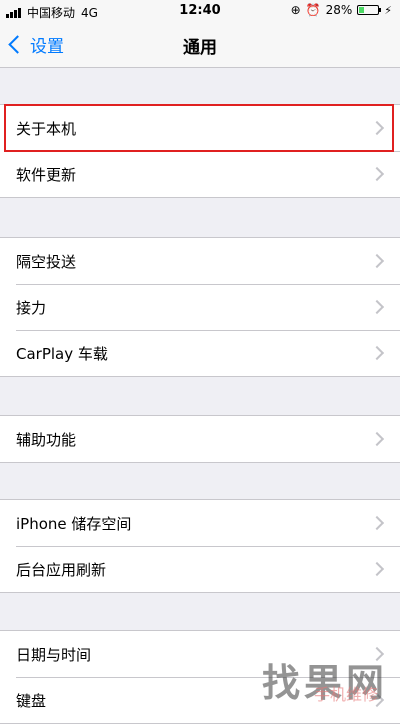  Describe the element at coordinates (61, 569) in the screenshot. I see `row-label: 后台应用刷新` at that location.